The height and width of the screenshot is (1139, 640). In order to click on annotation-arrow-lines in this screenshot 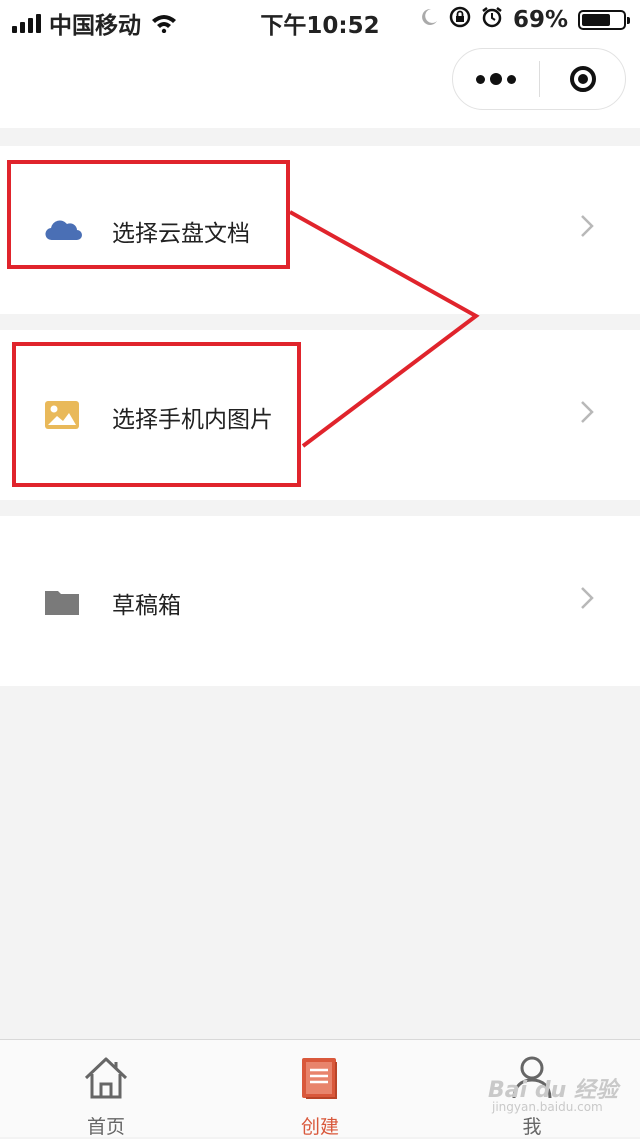, I will do `click(384, 329)`.